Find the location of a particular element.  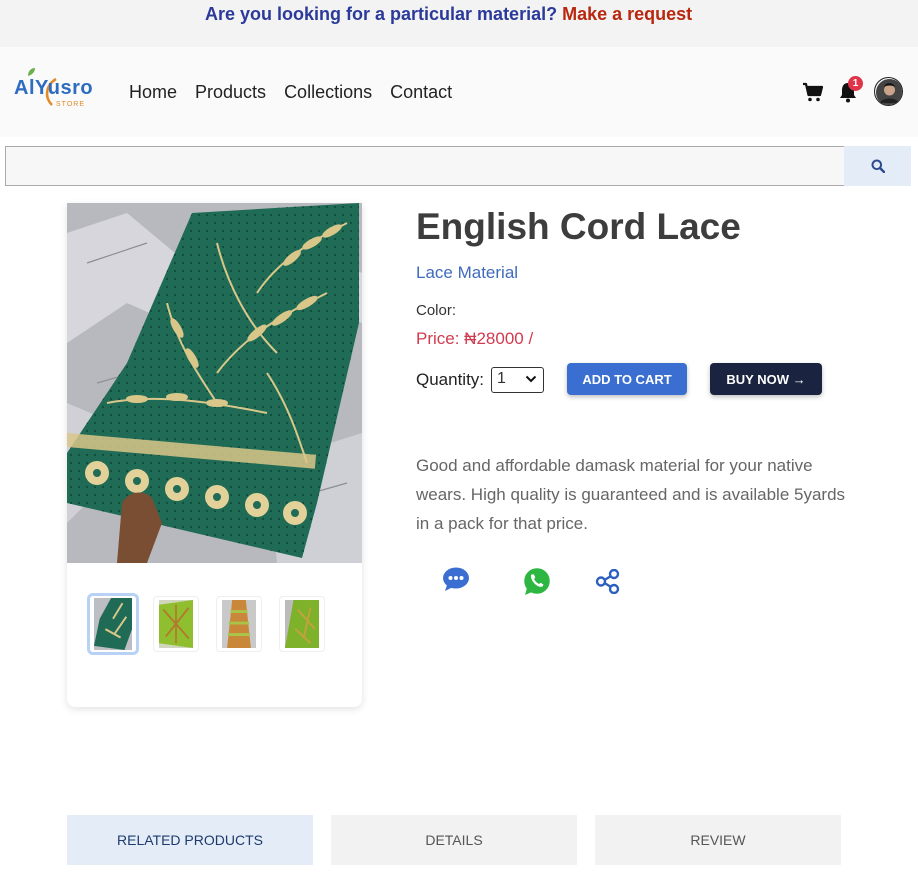

store-logo: AlYusro STORE is located at coordinates (57, 91).